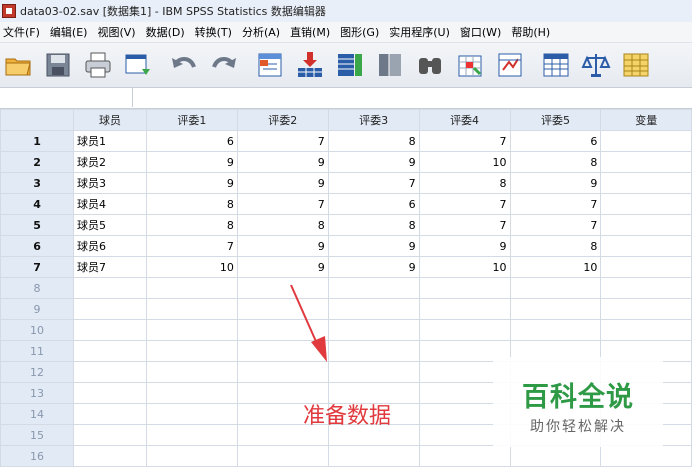 The width and height of the screenshot is (692, 467). What do you see at coordinates (66, 97) in the screenshot?
I see `cell-reference-box` at bounding box center [66, 97].